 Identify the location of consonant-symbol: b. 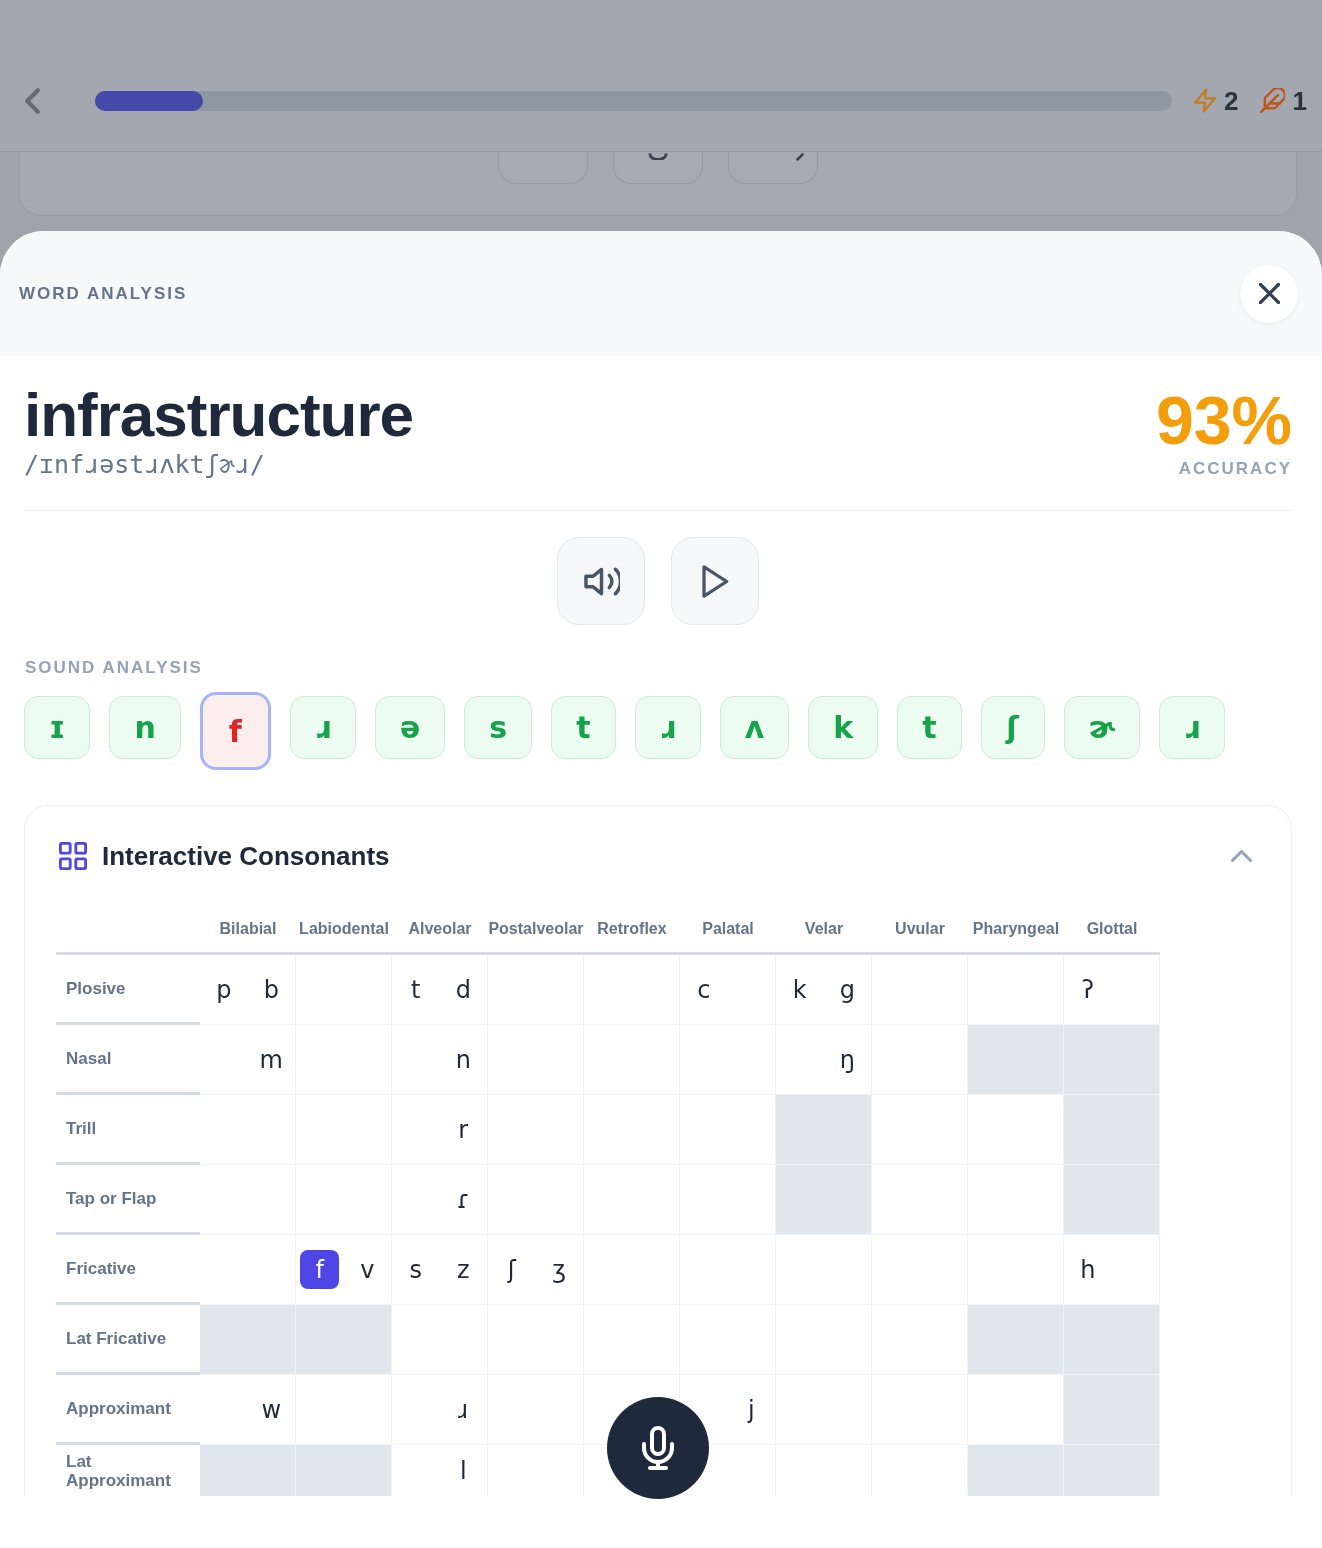
(271, 989).